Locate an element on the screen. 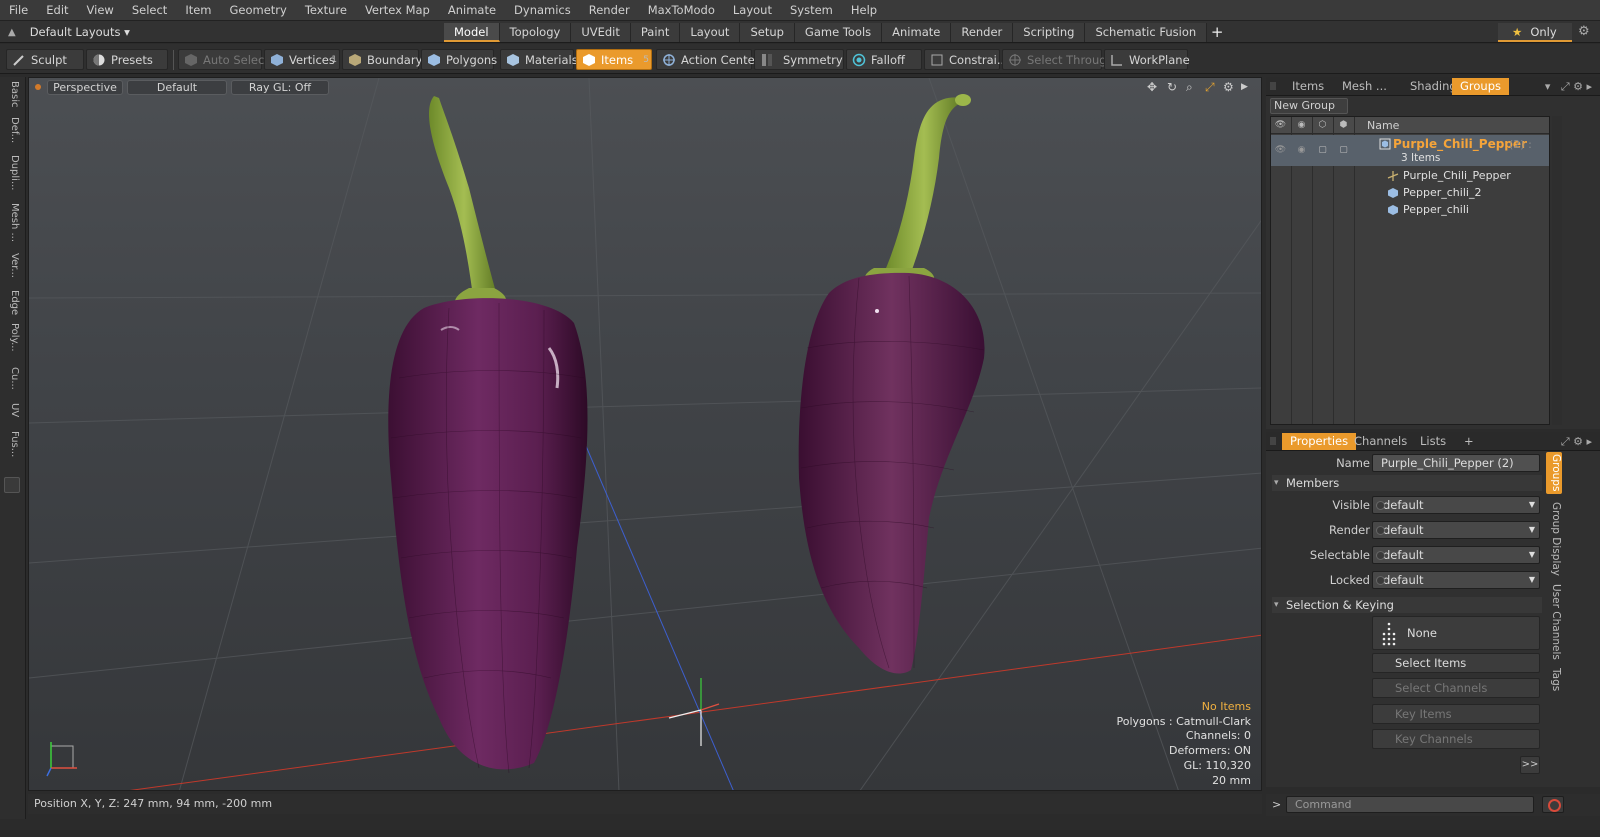 This screenshot has height=837, width=1600. more-button: >> is located at coordinates (1530, 765).